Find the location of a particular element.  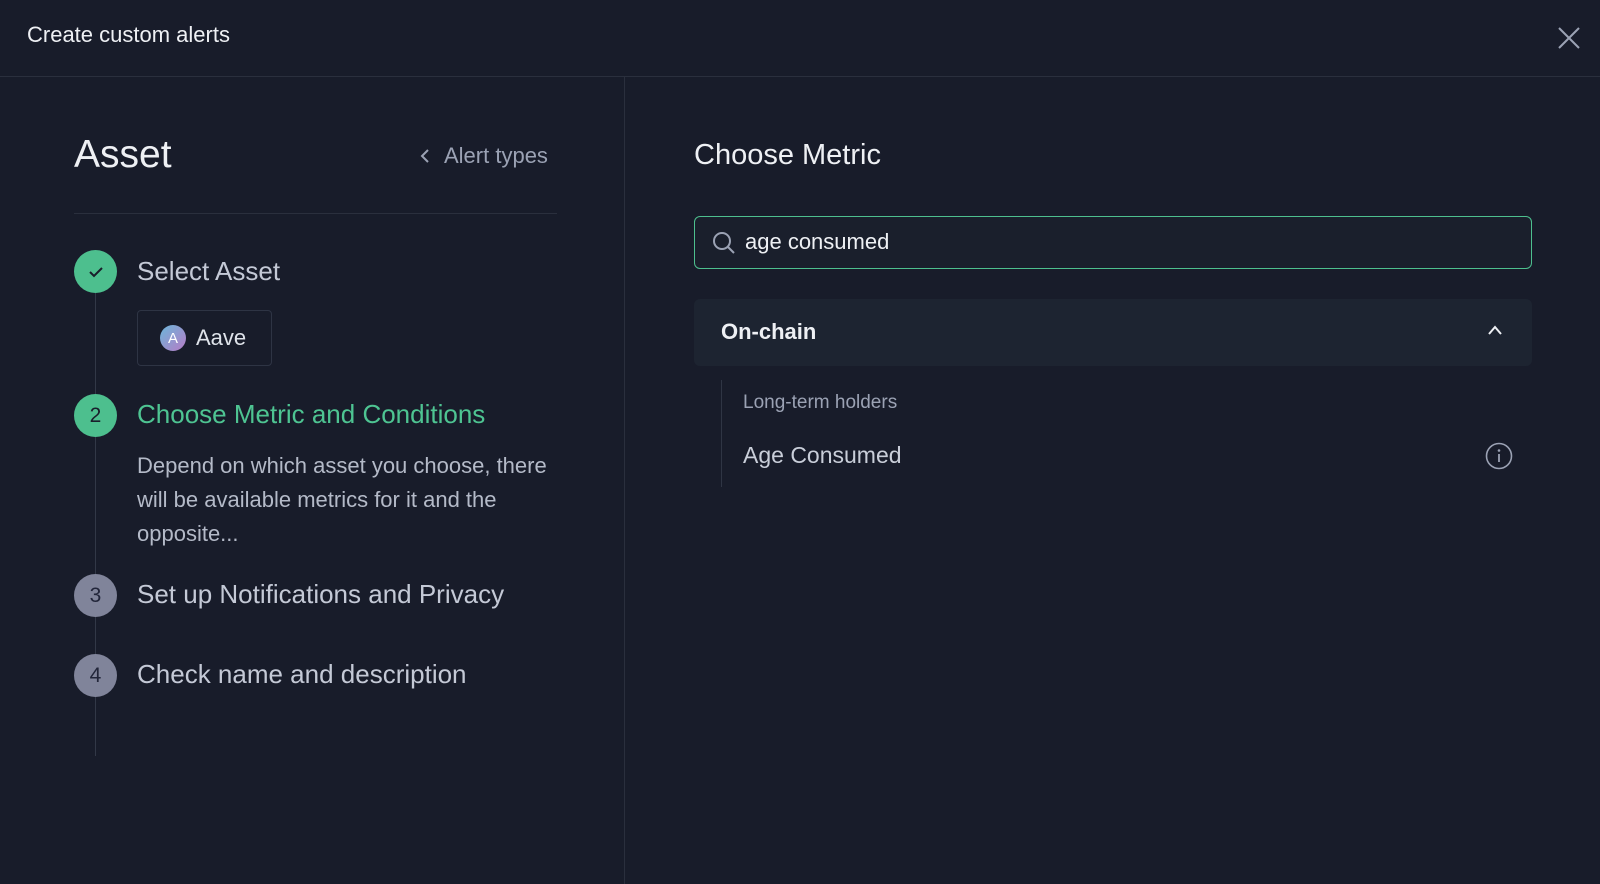

modal-header: Create custom alerts is located at coordinates (800, 38).